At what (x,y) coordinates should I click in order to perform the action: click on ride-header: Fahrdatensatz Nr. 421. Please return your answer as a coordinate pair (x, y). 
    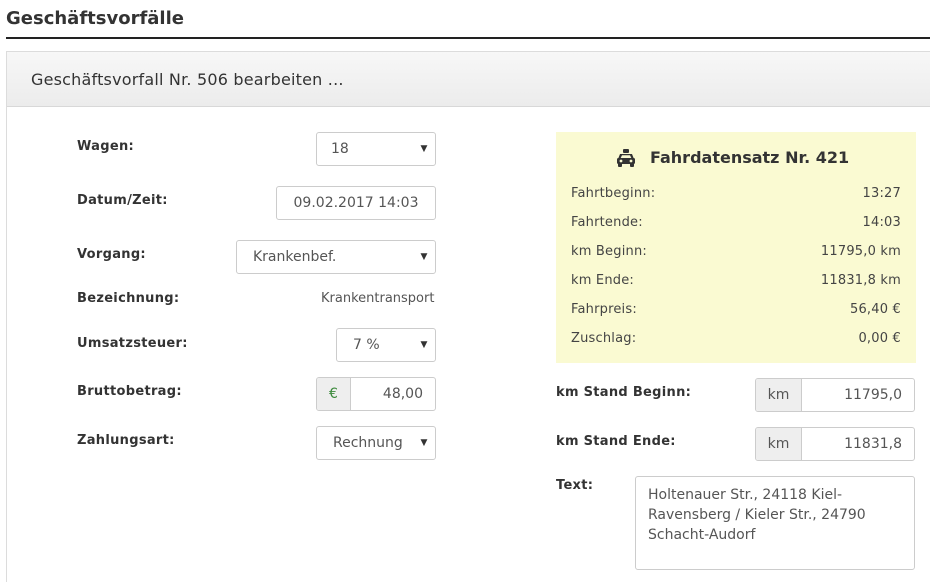
    Looking at the image, I should click on (732, 157).